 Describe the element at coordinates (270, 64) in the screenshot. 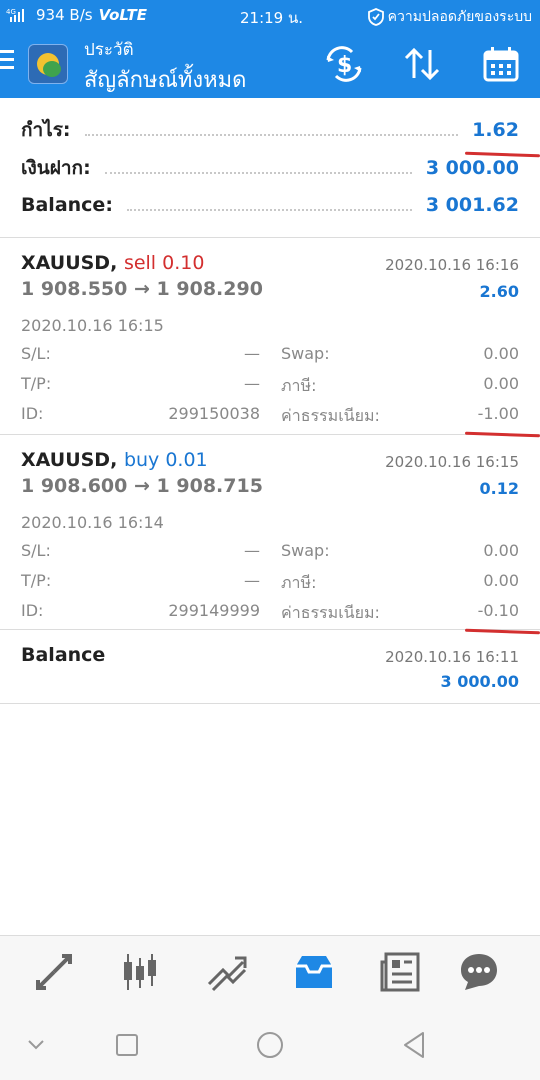

I see `app-bar: ประวัติ สัญลักษณ์ทั้งหมด $` at that location.